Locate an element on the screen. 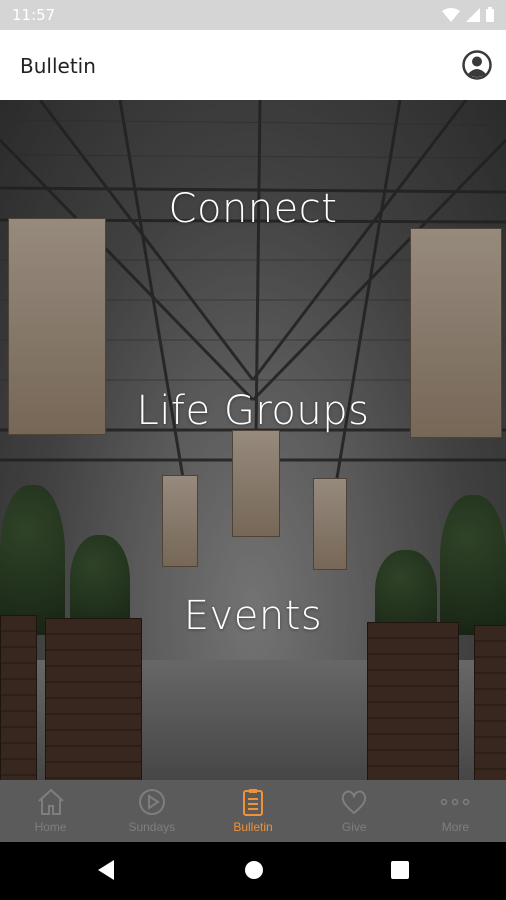 The width and height of the screenshot is (506, 900). tab-home: Home is located at coordinates (50, 811).